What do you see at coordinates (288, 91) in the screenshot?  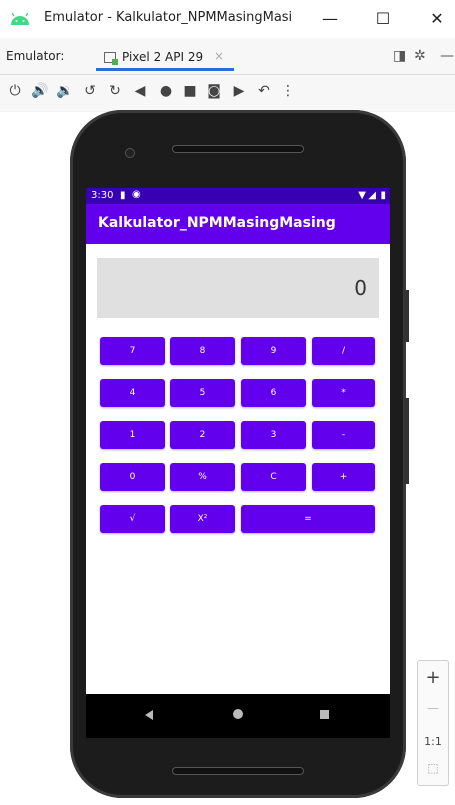 I see `more-icon: ⋮` at bounding box center [288, 91].